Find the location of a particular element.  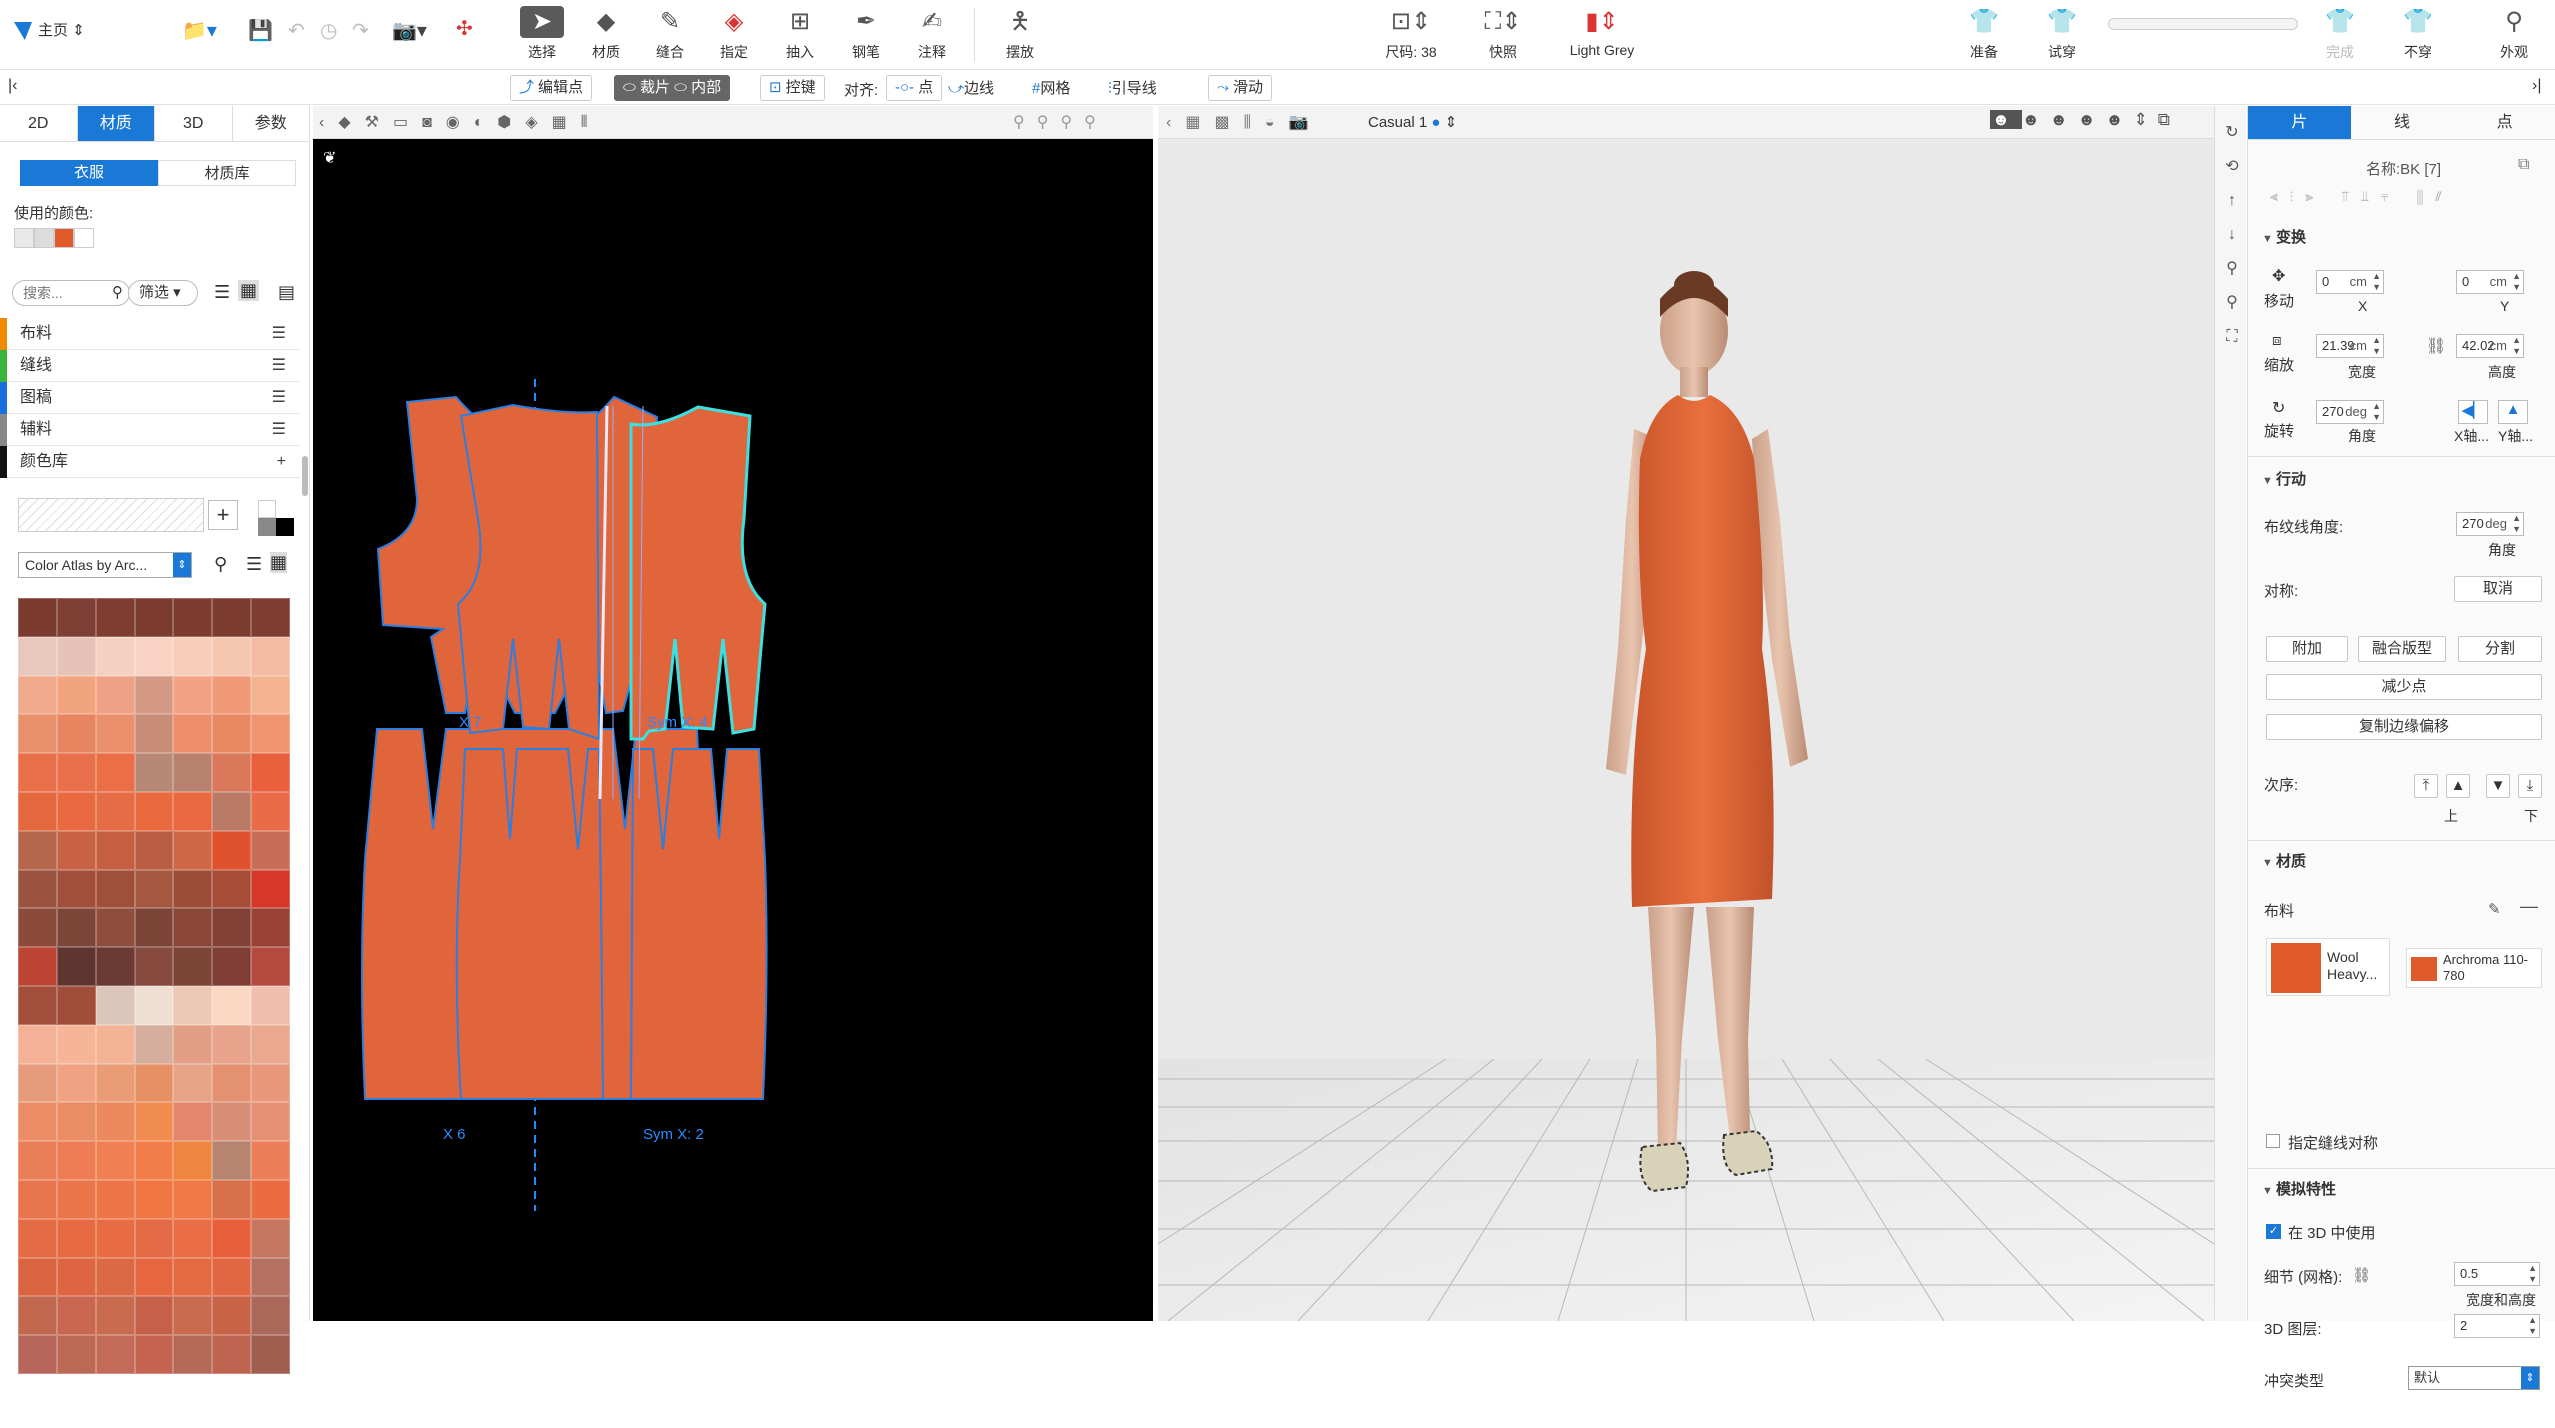

order-up-button: ▲ is located at coordinates (2458, 786).